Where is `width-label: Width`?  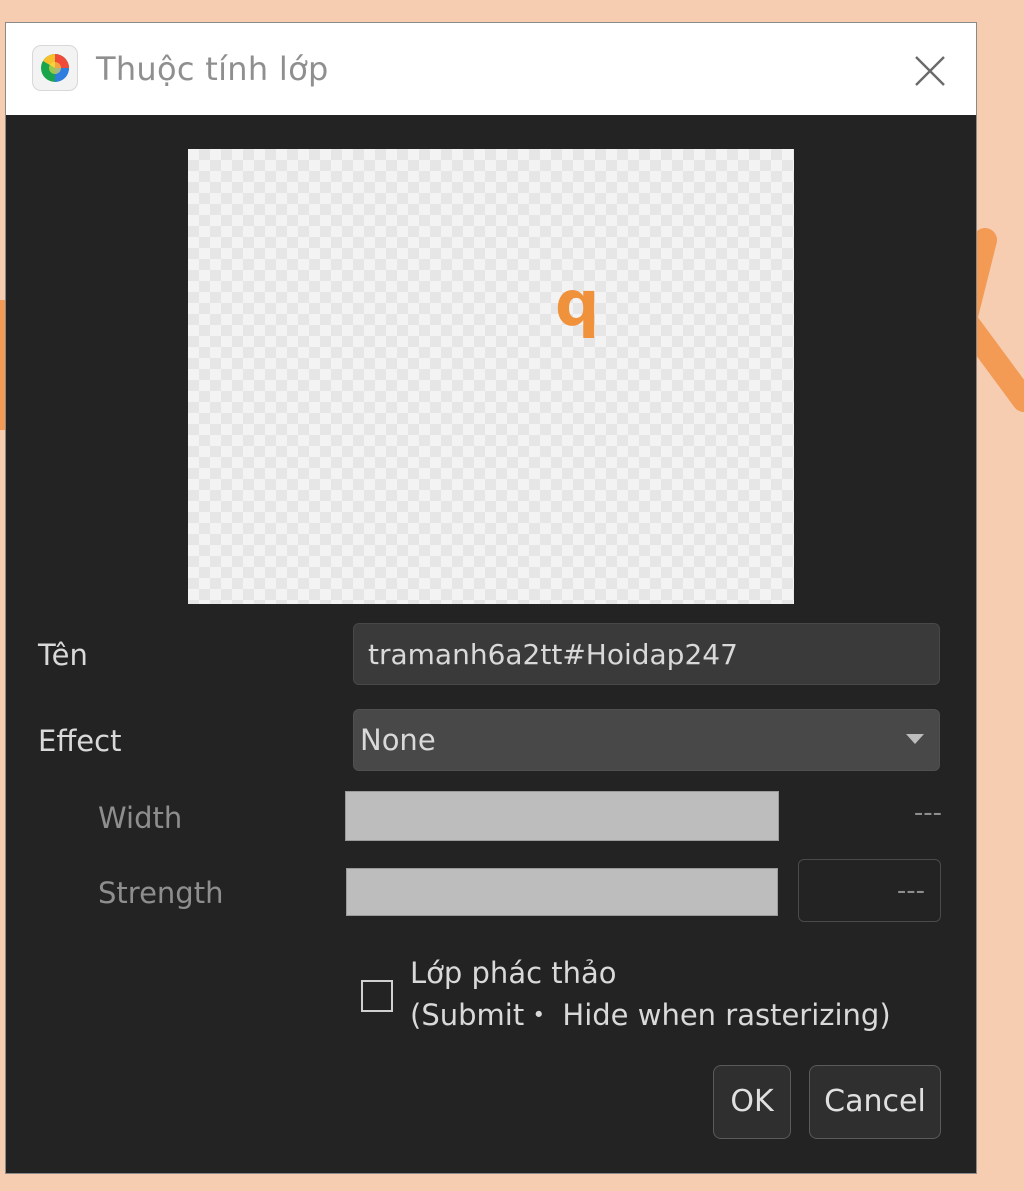 width-label: Width is located at coordinates (140, 818).